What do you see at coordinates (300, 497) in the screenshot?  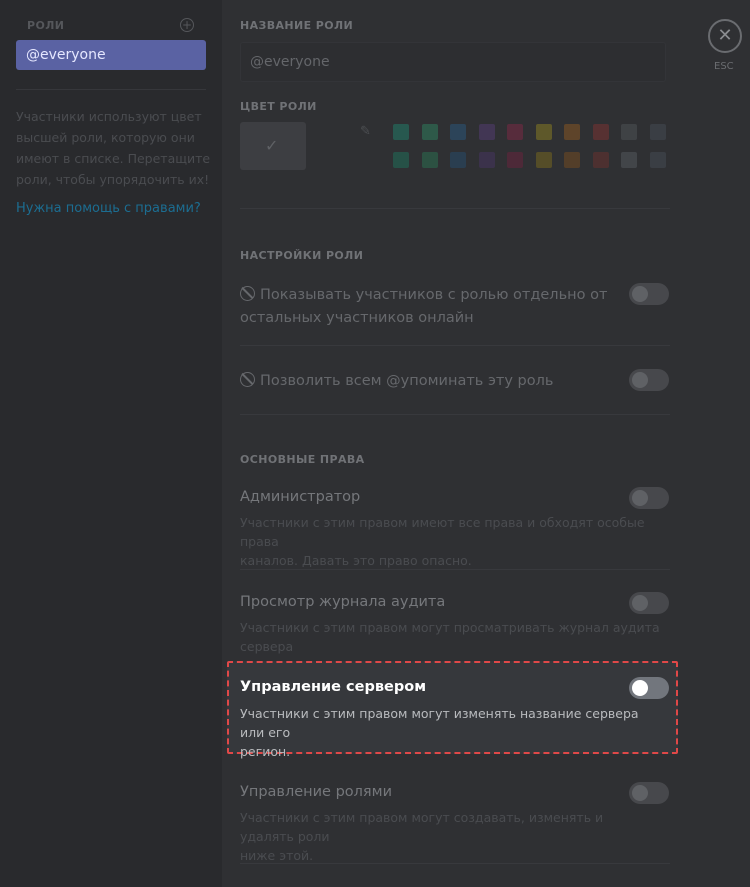 I see `perm-admin-title: Администратор` at bounding box center [300, 497].